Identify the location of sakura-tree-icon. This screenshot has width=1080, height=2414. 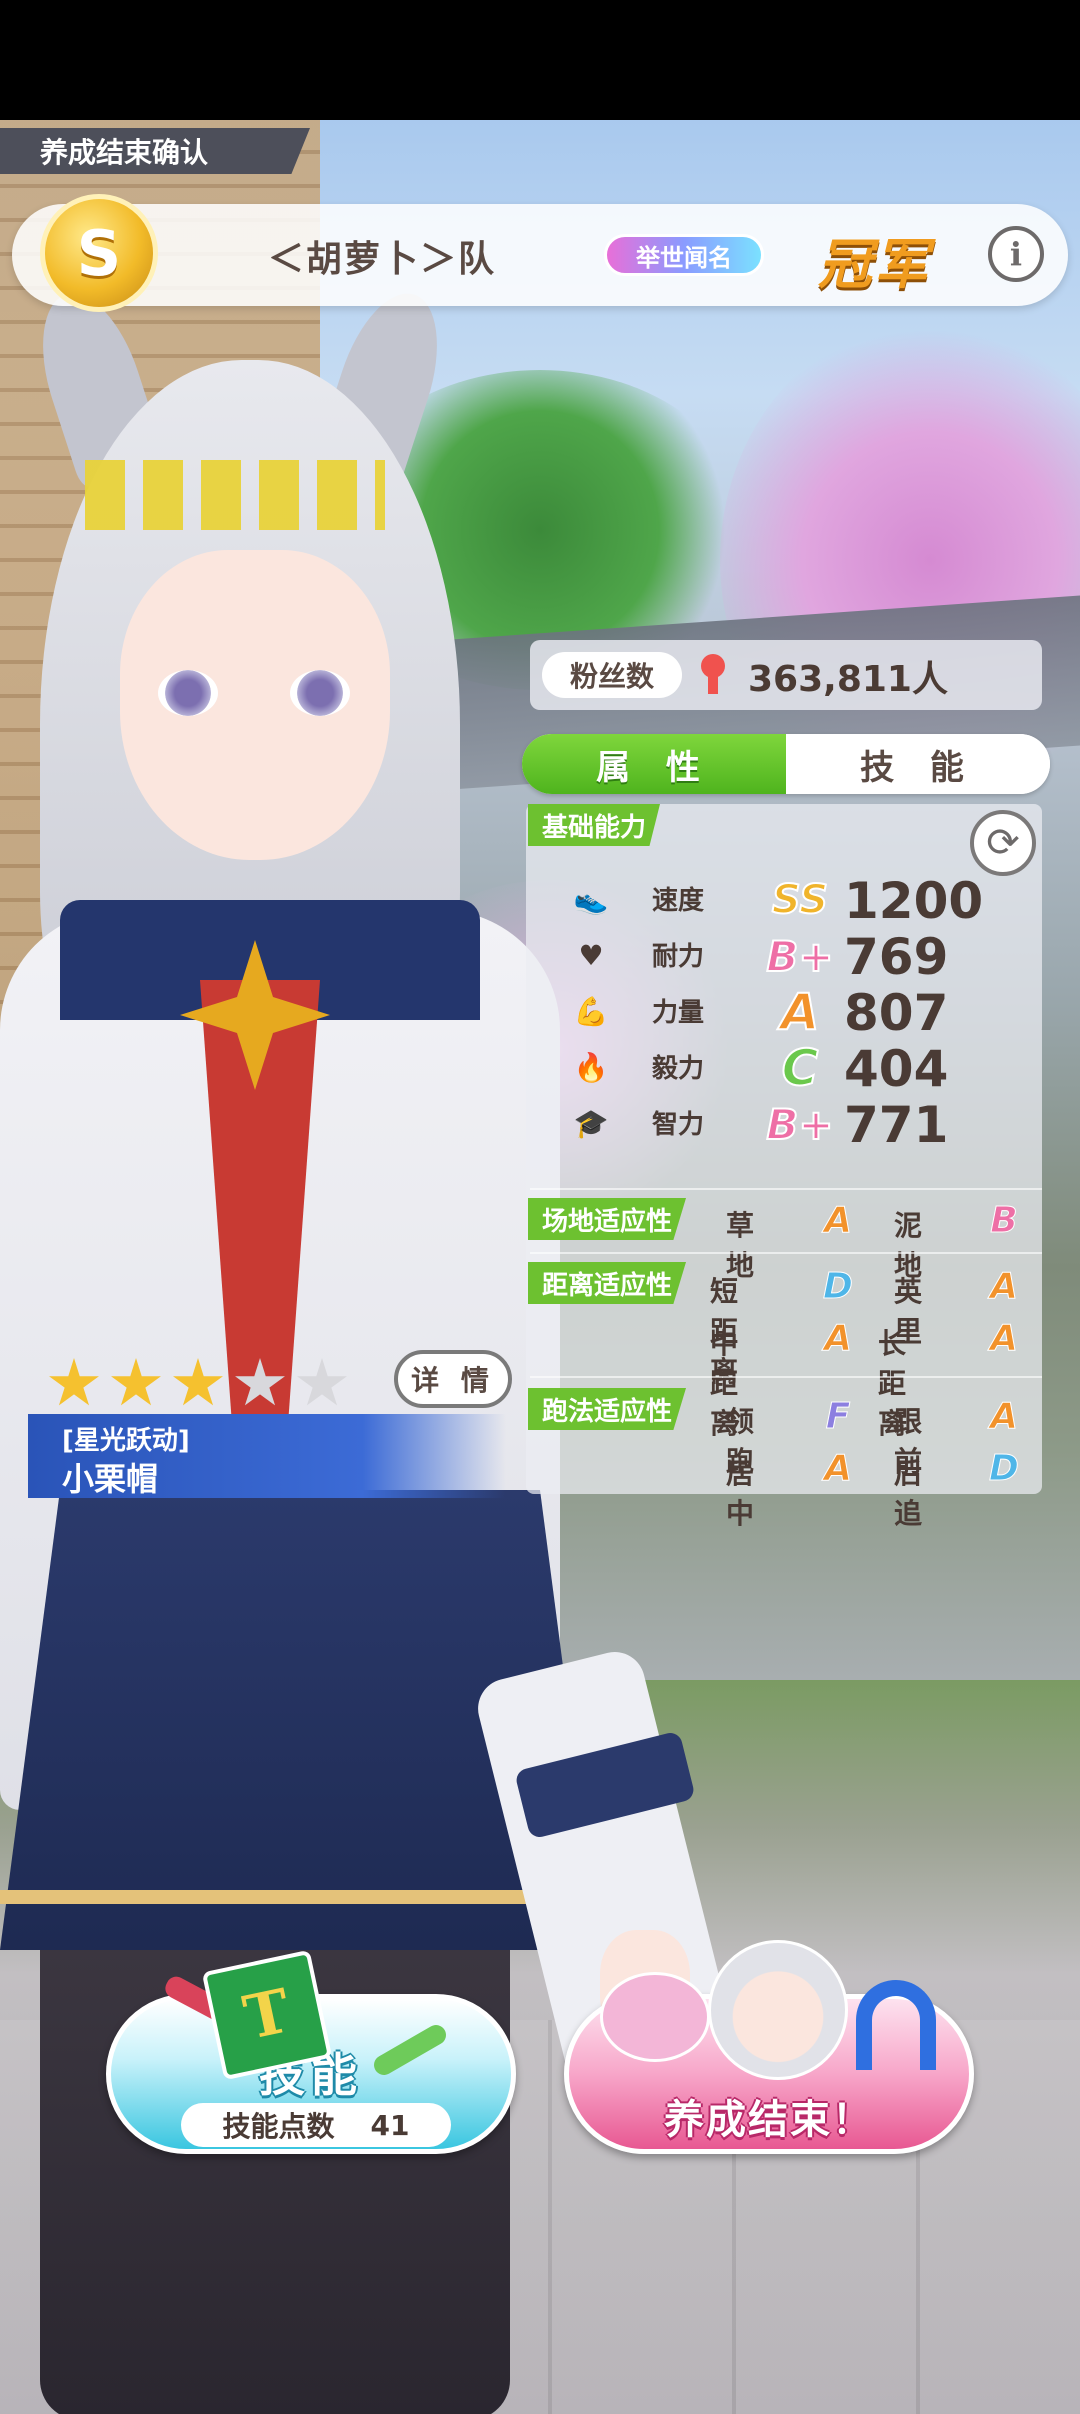
(655, 2017).